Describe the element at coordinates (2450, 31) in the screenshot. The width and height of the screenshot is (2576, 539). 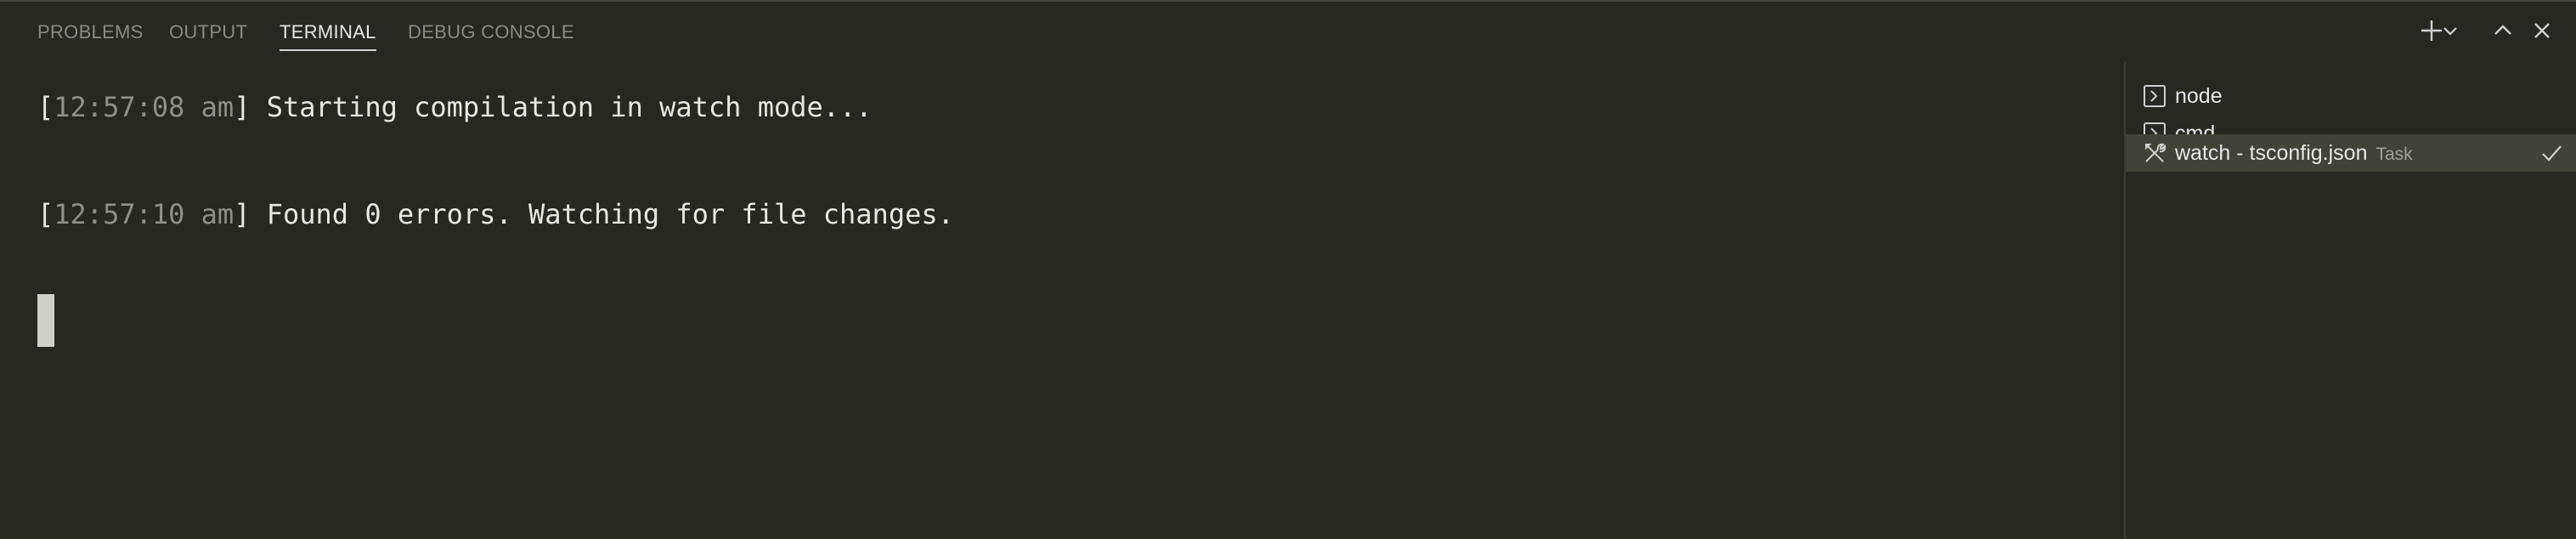
I see `chevron-down-icon` at that location.